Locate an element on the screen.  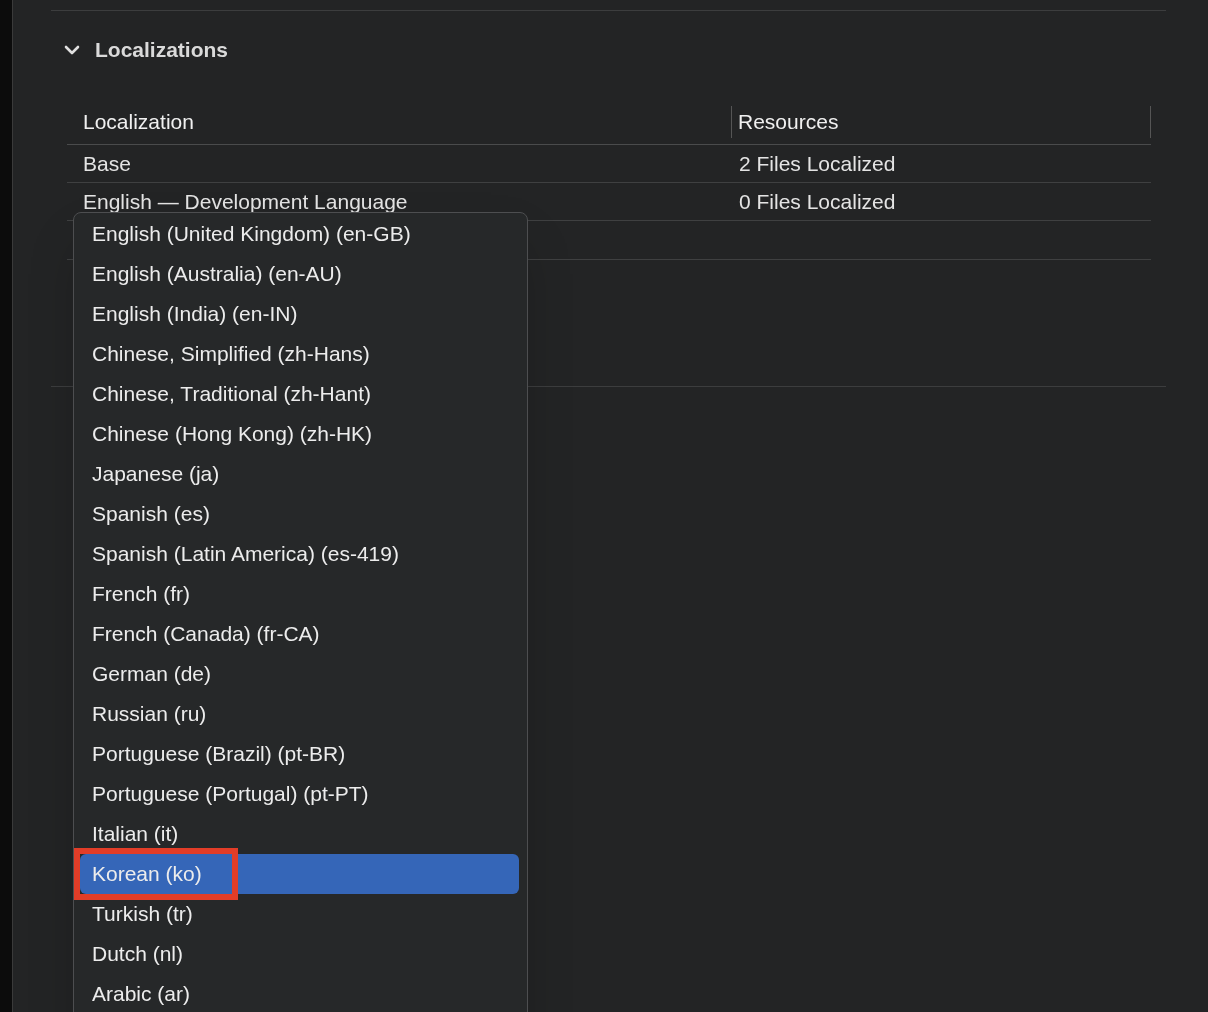
menu-item: Portuguese (Portugal) (pt-PT) is located at coordinates (300, 794).